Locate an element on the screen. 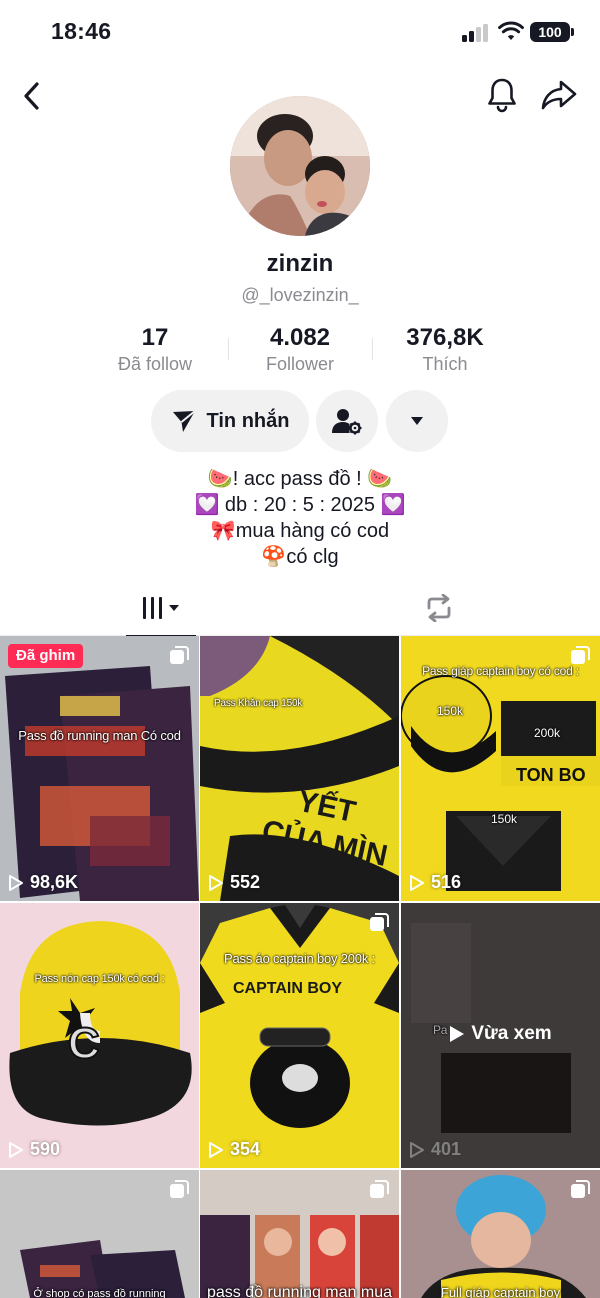 The height and width of the screenshot is (1298, 600). video-caption: Pass áo captain boy 200k : is located at coordinates (299, 958).